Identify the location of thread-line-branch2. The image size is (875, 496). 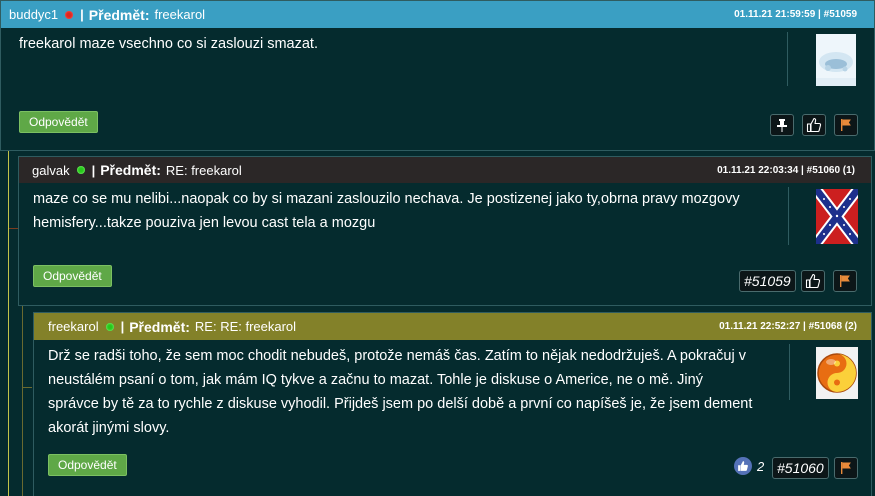
(27, 387).